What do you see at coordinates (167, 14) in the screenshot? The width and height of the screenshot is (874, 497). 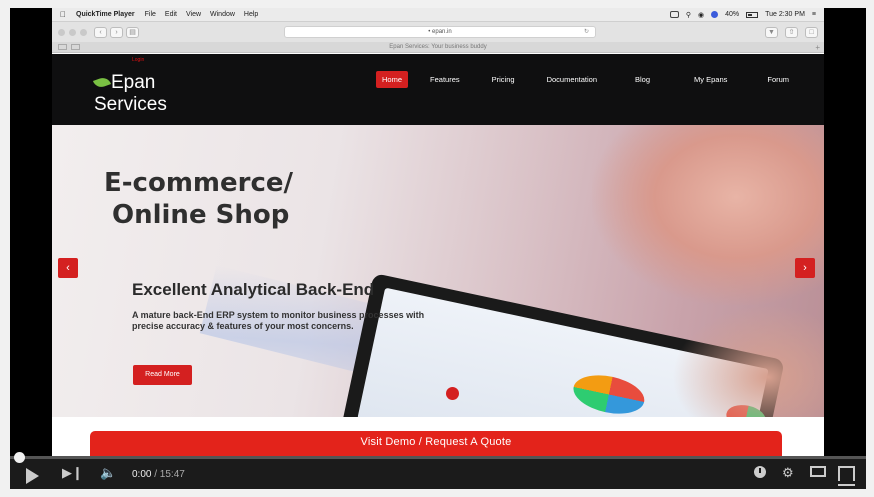 I see `menubar-item-edit: Edit` at bounding box center [167, 14].